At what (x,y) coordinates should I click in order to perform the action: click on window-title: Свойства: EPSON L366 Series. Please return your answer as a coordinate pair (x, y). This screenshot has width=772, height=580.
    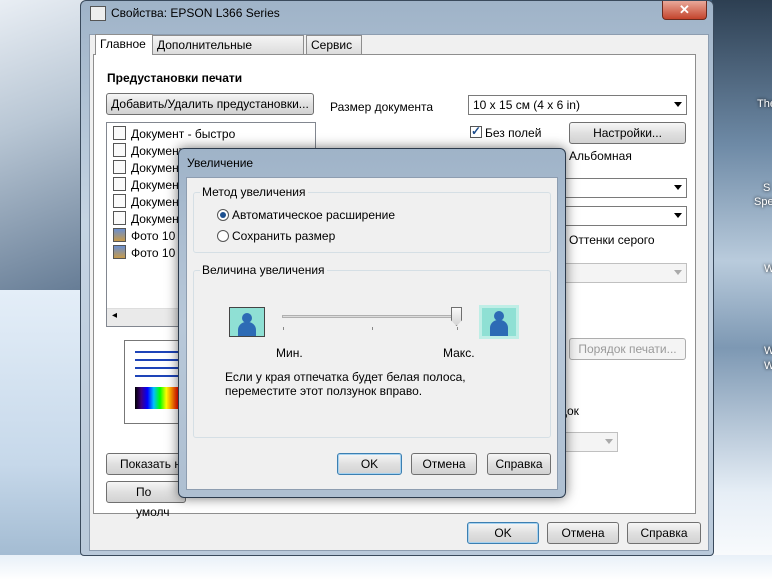
    Looking at the image, I should click on (195, 13).